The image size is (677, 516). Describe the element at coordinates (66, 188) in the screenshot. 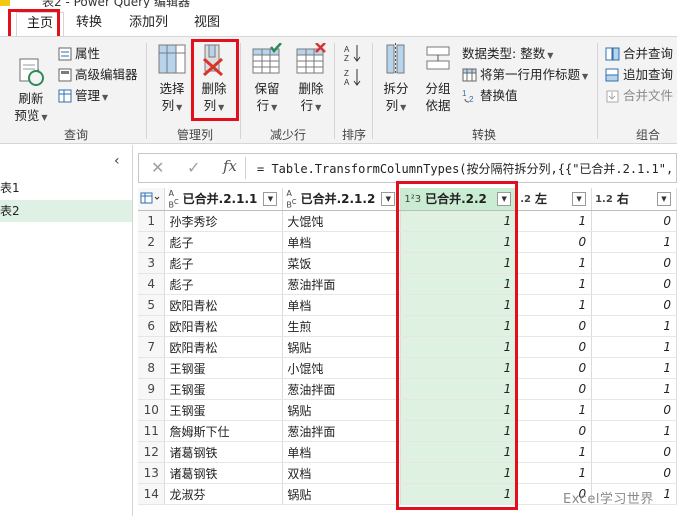

I see `query-item-table1: 表1` at that location.